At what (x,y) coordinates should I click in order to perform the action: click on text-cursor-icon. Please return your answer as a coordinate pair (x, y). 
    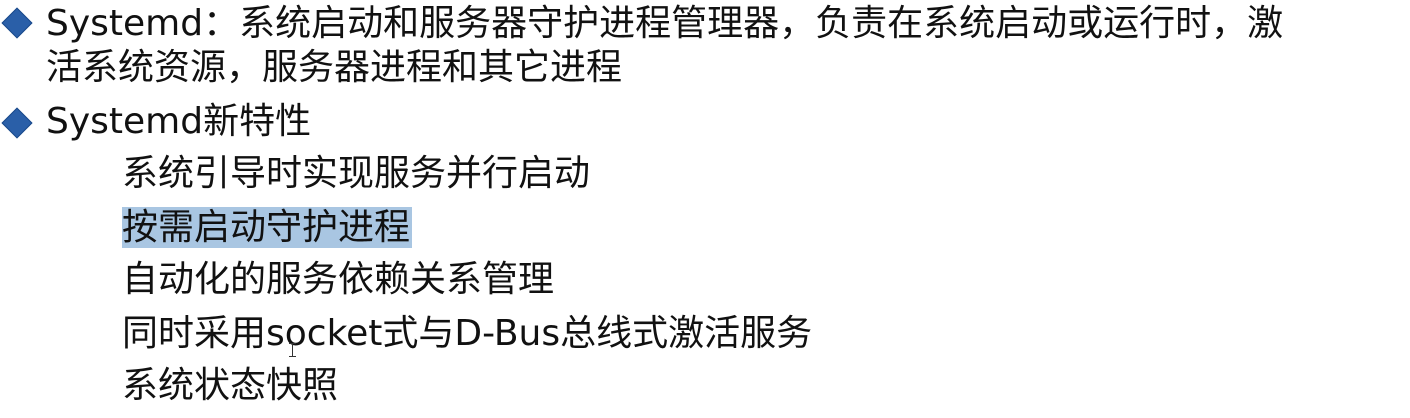
    Looking at the image, I should click on (292, 350).